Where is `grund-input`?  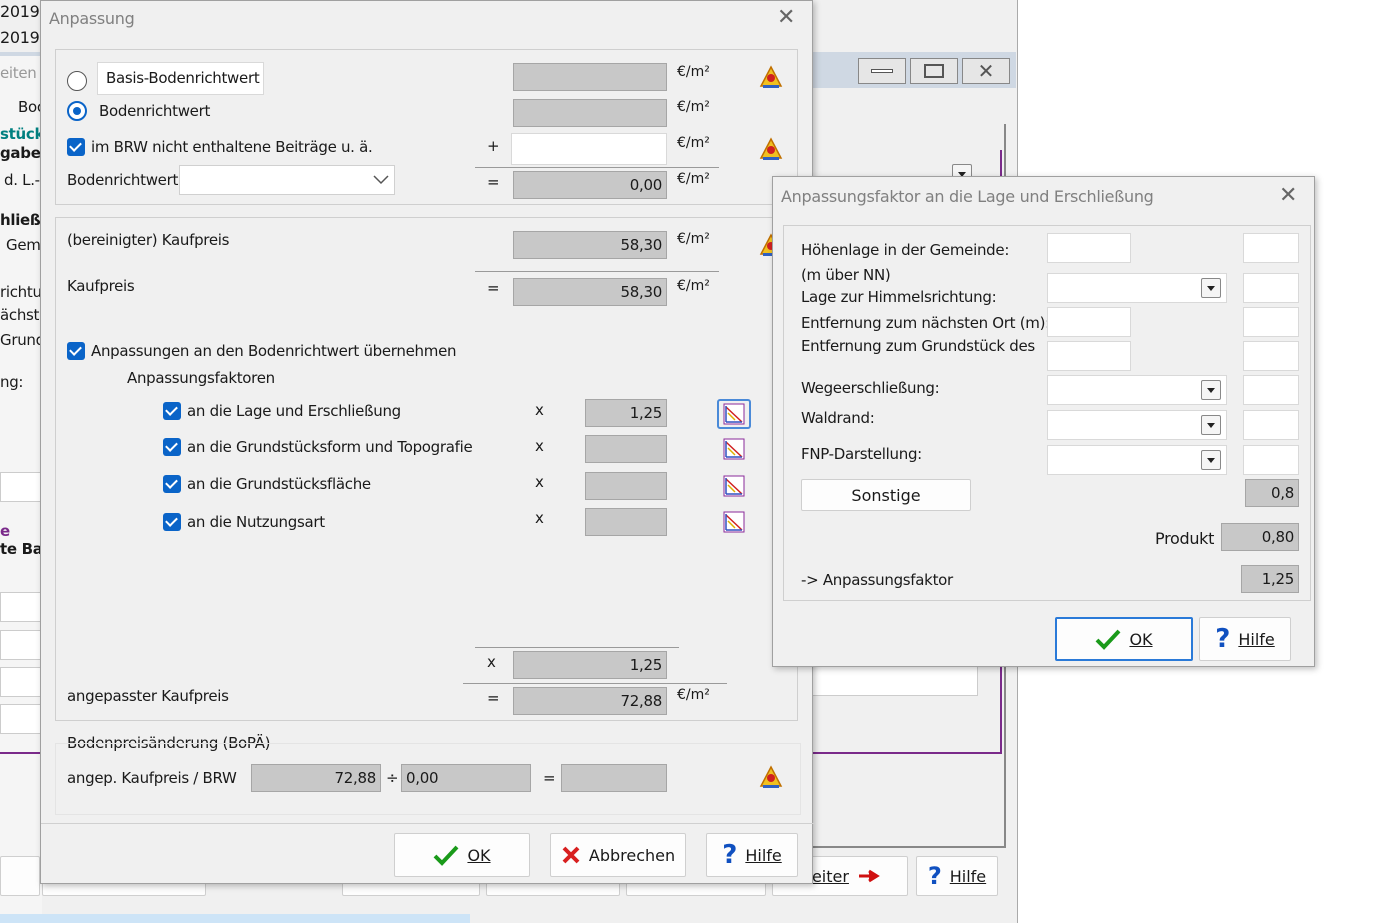 grund-input is located at coordinates (1089, 356).